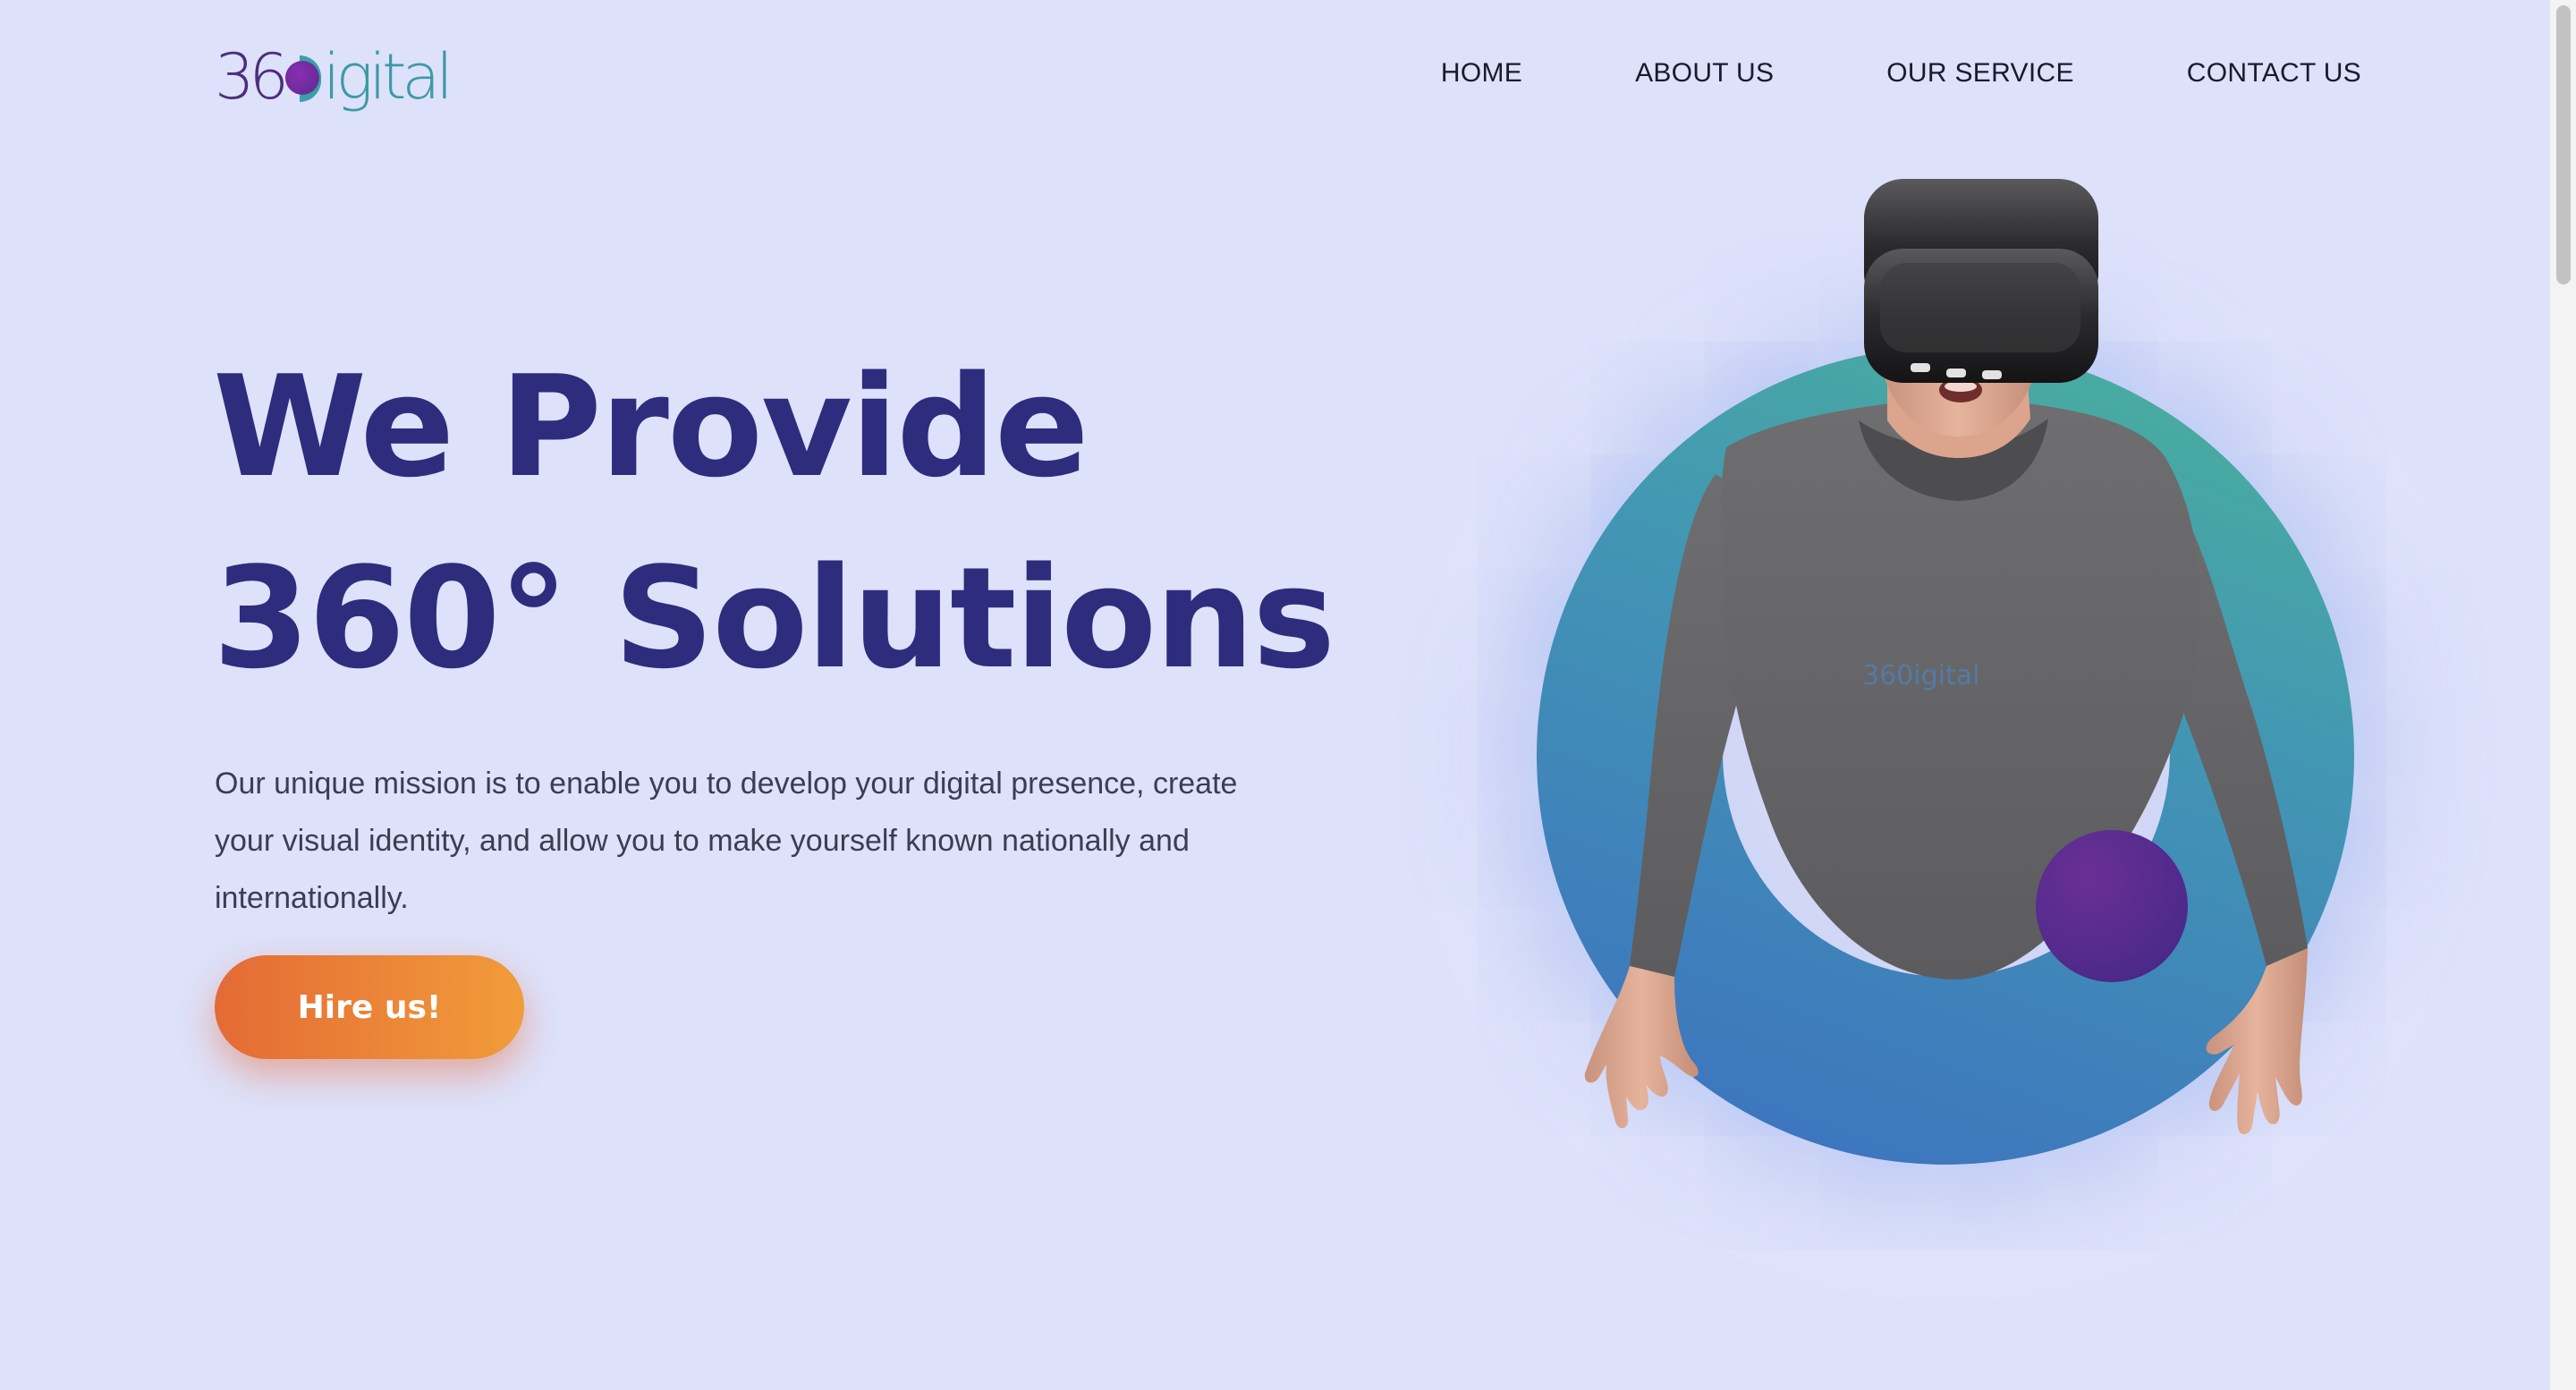 The height and width of the screenshot is (1390, 2576). Describe the element at coordinates (2563, 144) in the screenshot. I see `scrollbar-thumb` at that location.